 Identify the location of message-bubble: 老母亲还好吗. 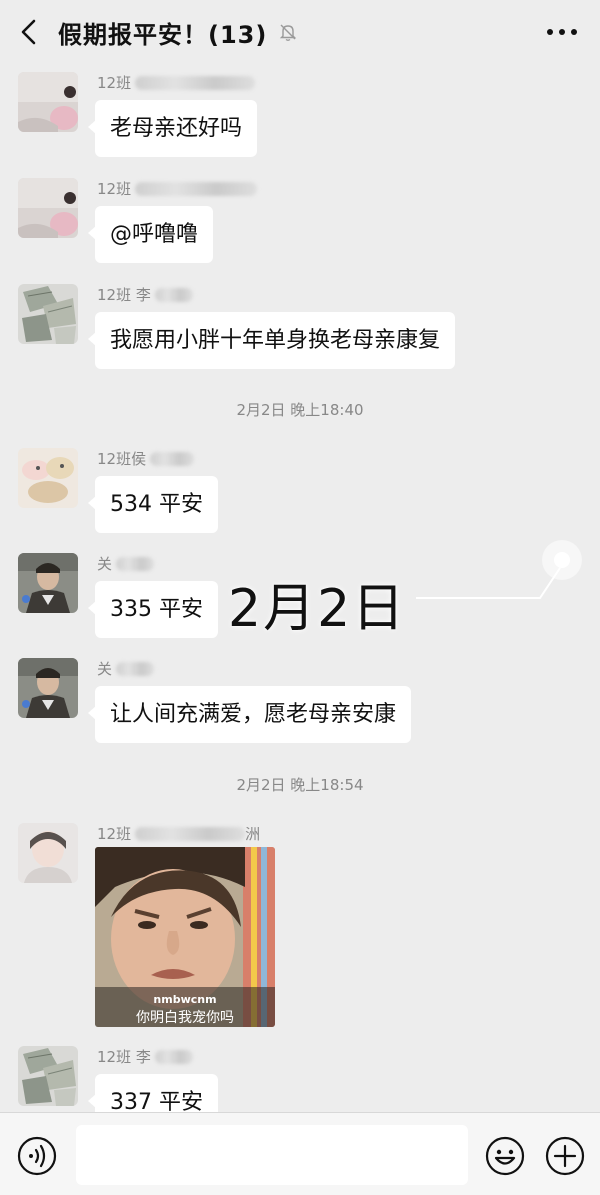
(172, 128).